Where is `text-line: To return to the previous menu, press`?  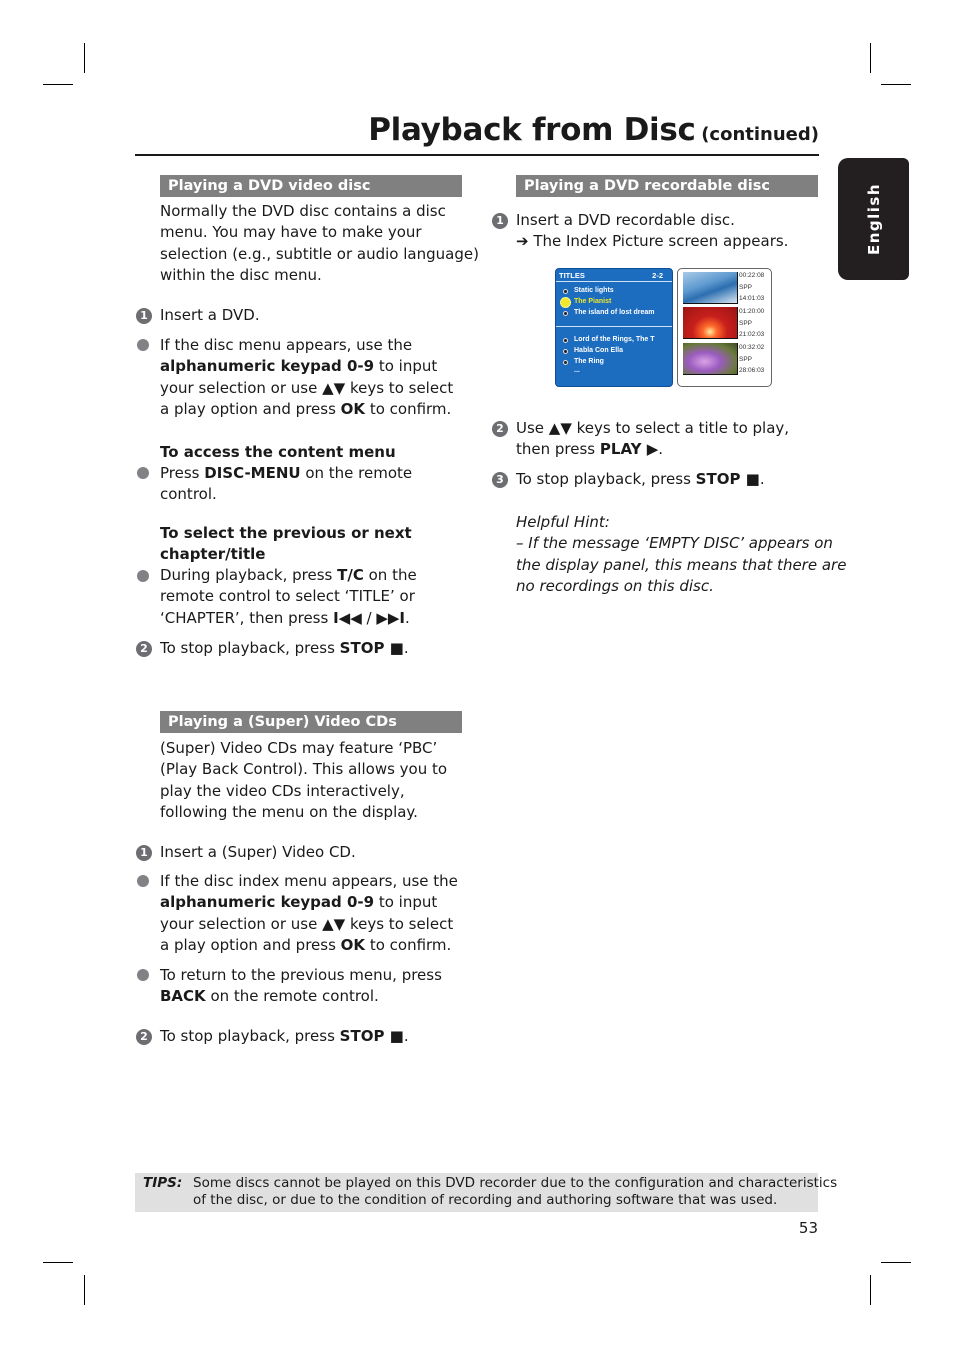 text-line: To return to the previous menu, press is located at coordinates (301, 975).